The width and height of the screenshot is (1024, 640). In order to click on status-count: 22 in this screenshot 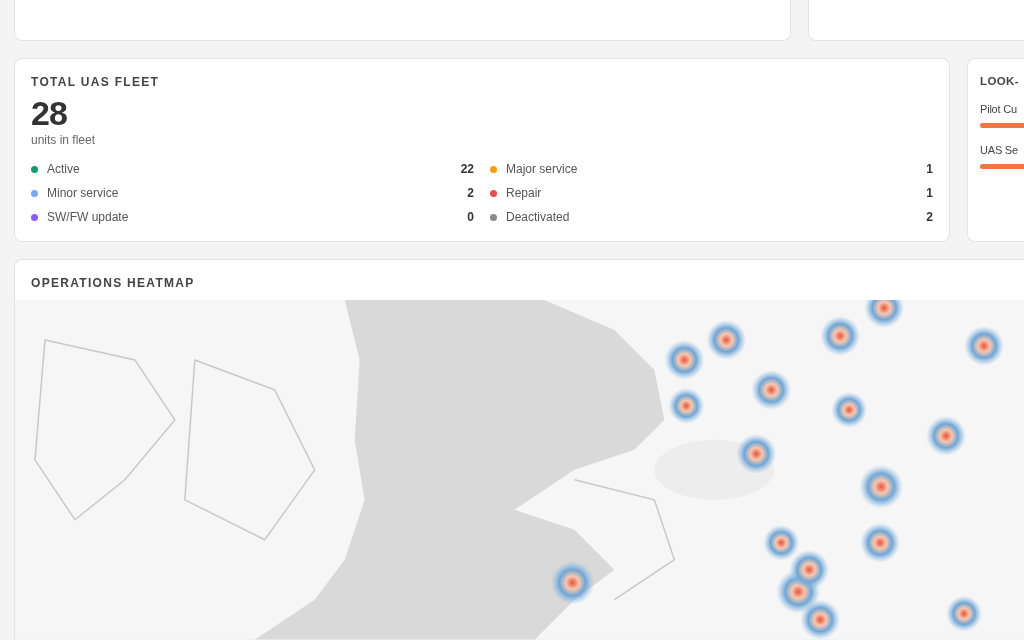, I will do `click(467, 169)`.